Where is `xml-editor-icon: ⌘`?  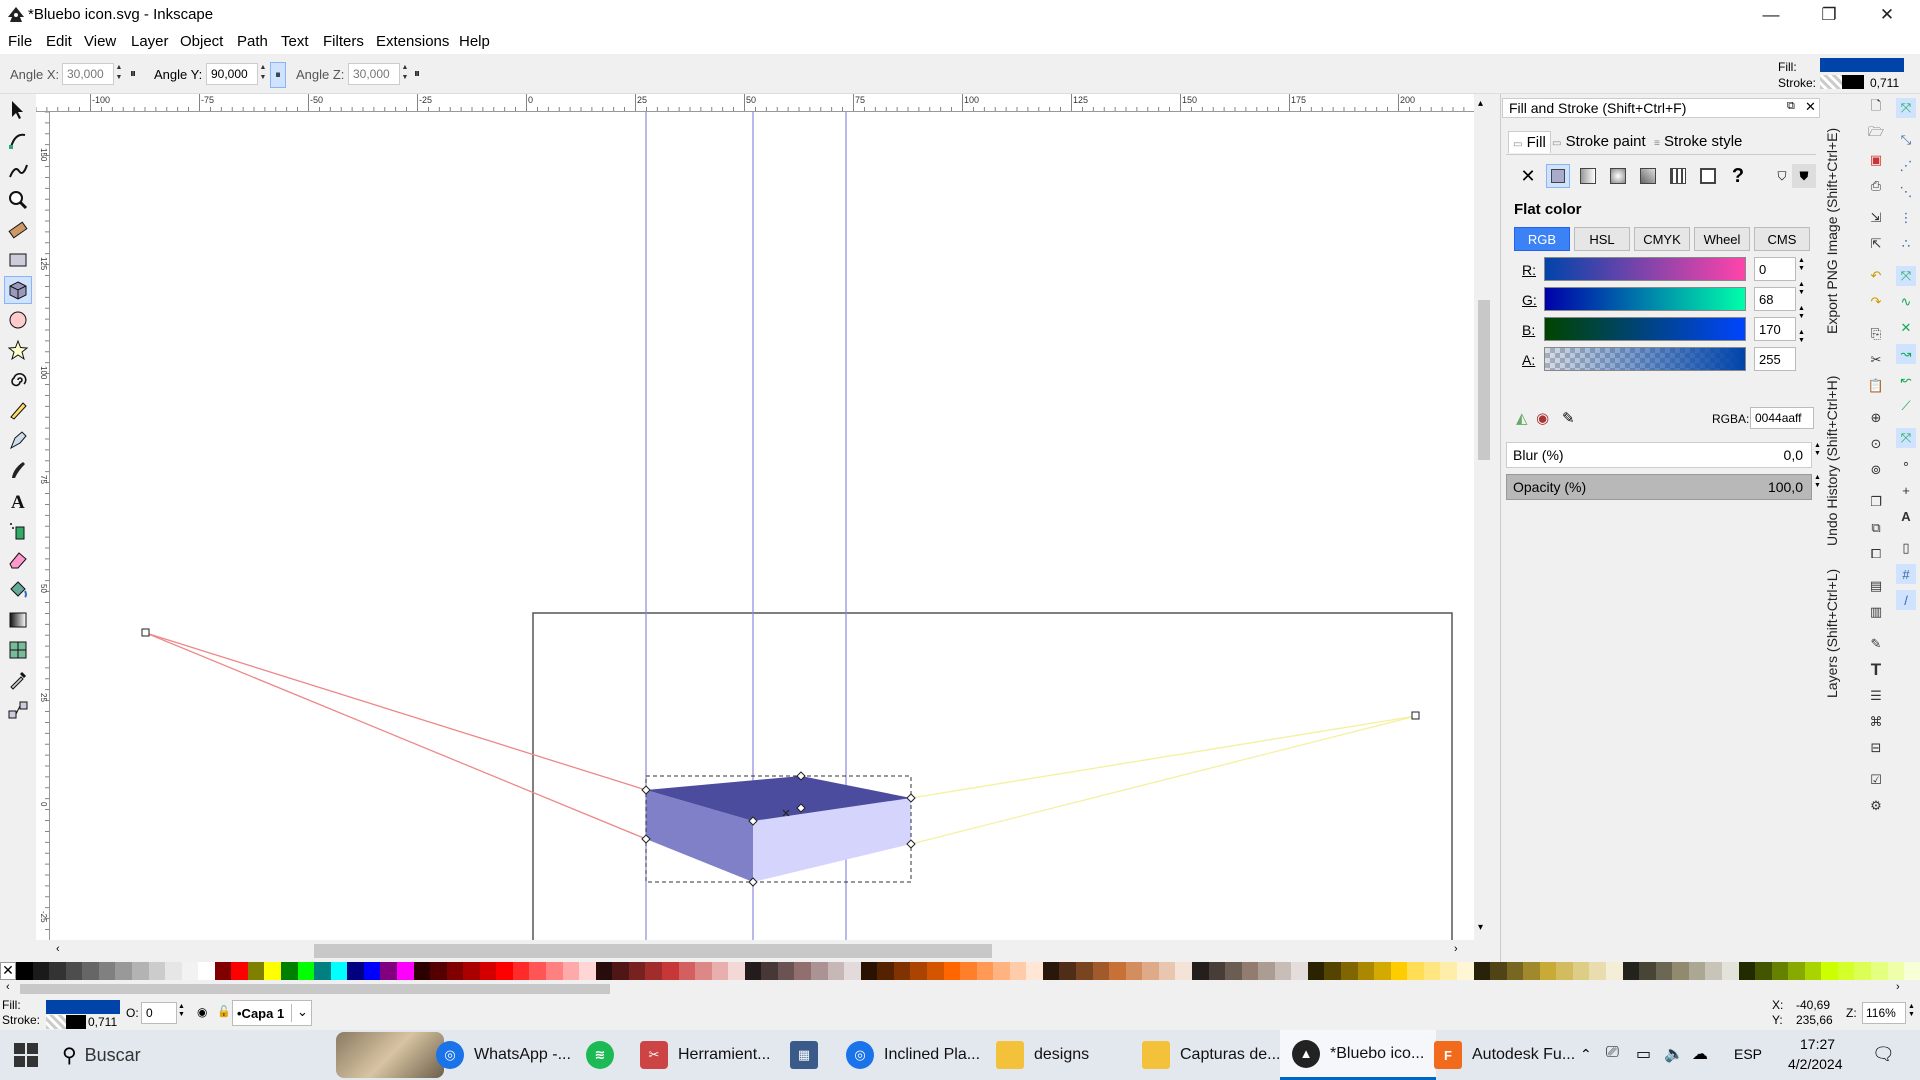
xml-editor-icon: ⌘ is located at coordinates (1876, 722).